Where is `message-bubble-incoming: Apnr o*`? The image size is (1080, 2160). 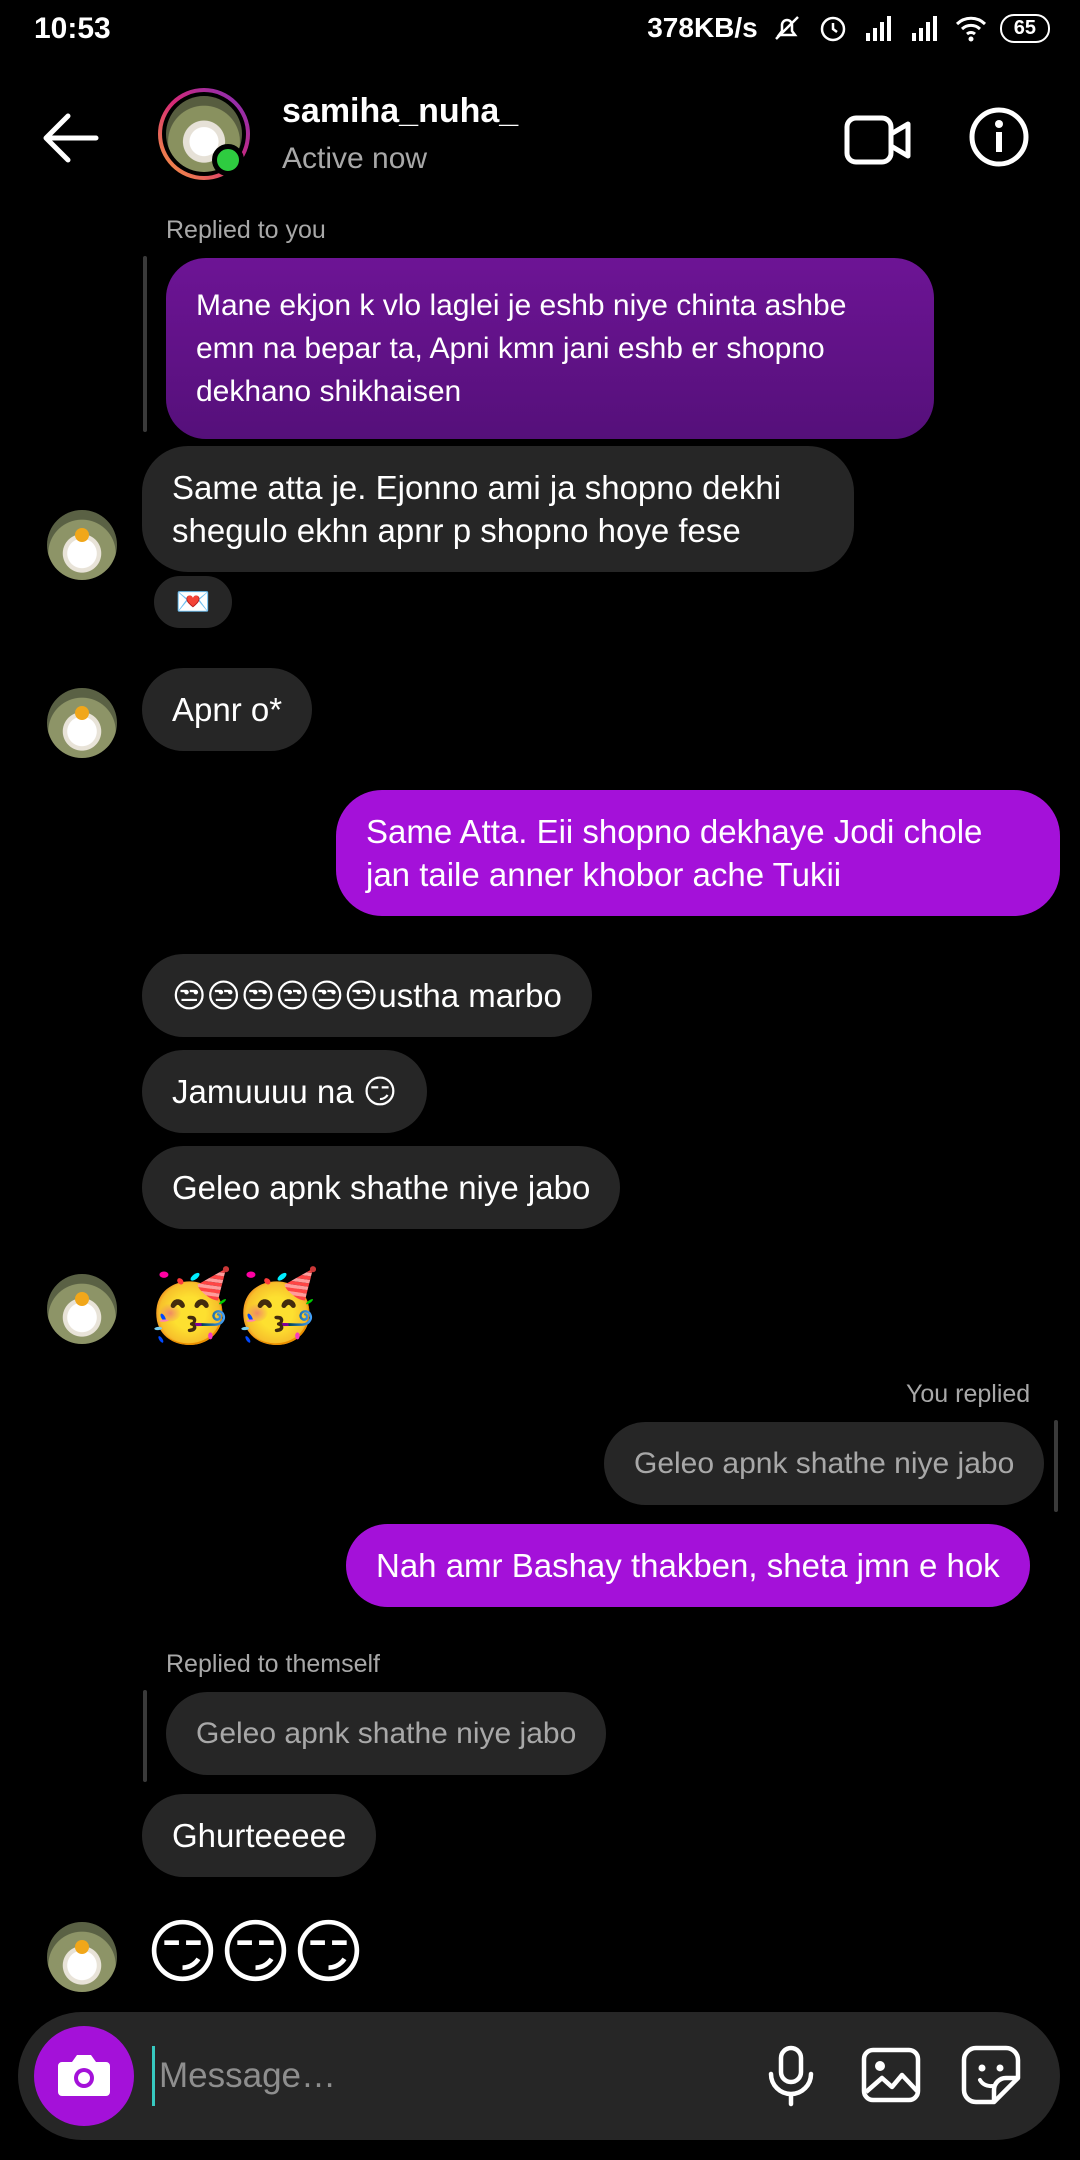
message-bubble-incoming: Apnr o* is located at coordinates (227, 709).